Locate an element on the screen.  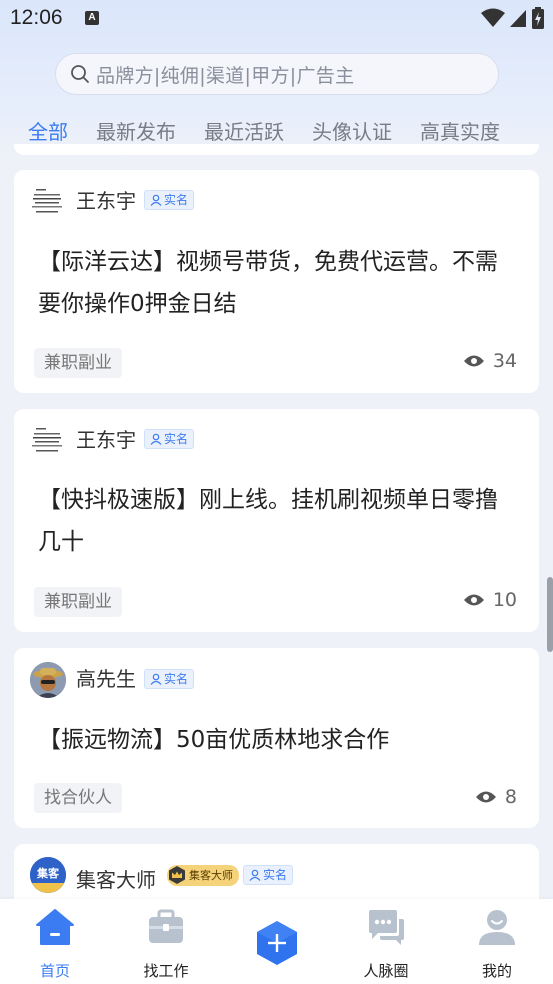
avatar-text: 集客 is located at coordinates (48, 873).